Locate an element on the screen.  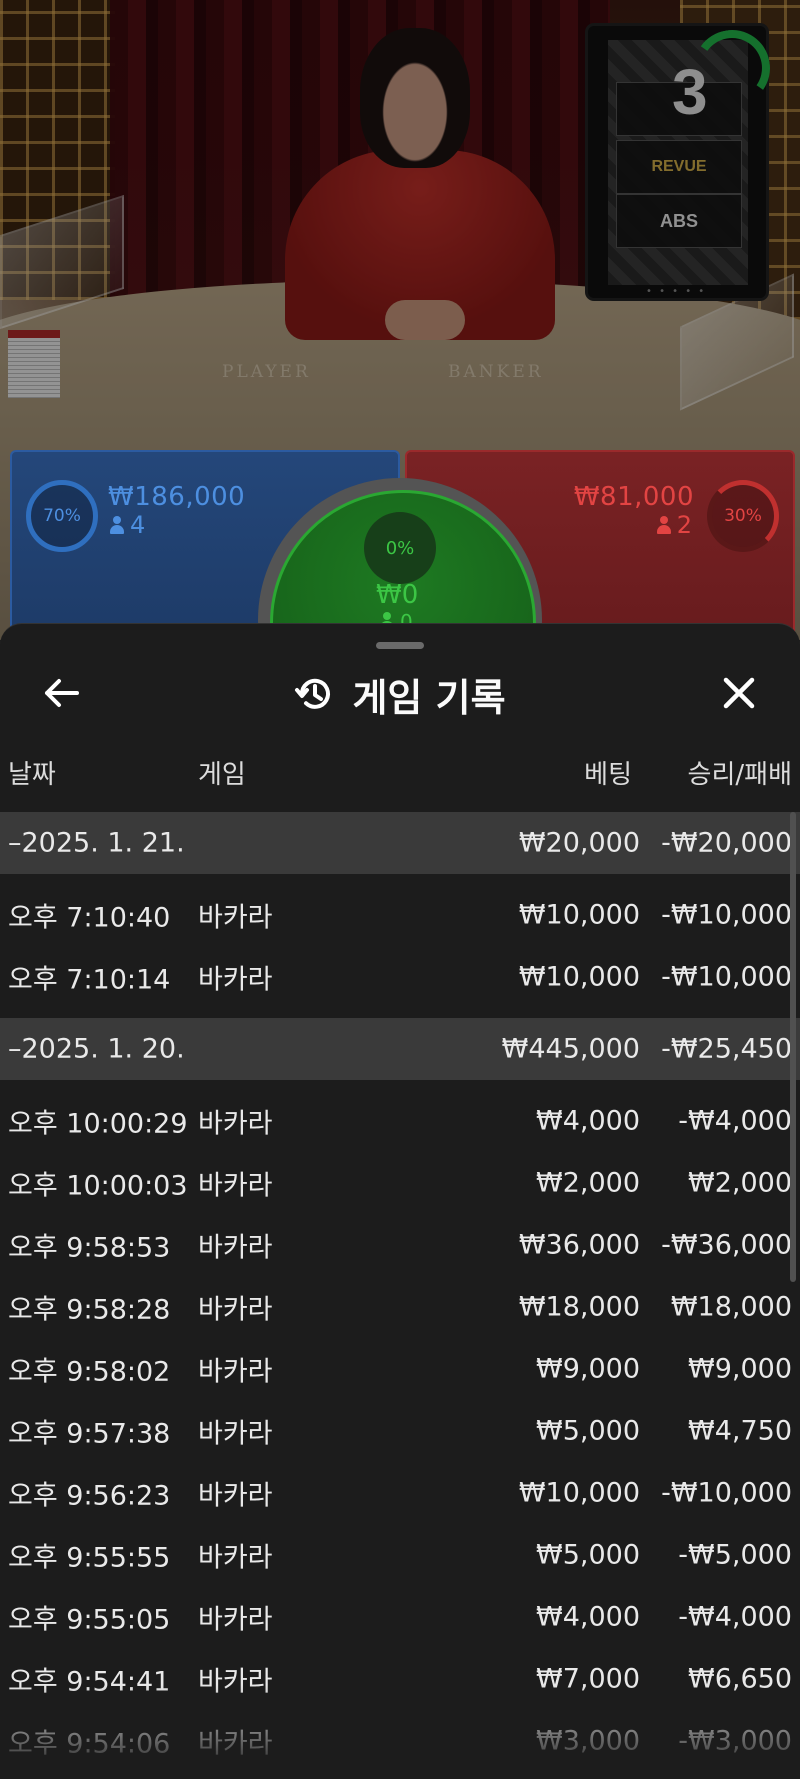
history-row: 오후 9:55:05 바카라 ₩4,000 -₩4,000 is located at coordinates (400, 1617).